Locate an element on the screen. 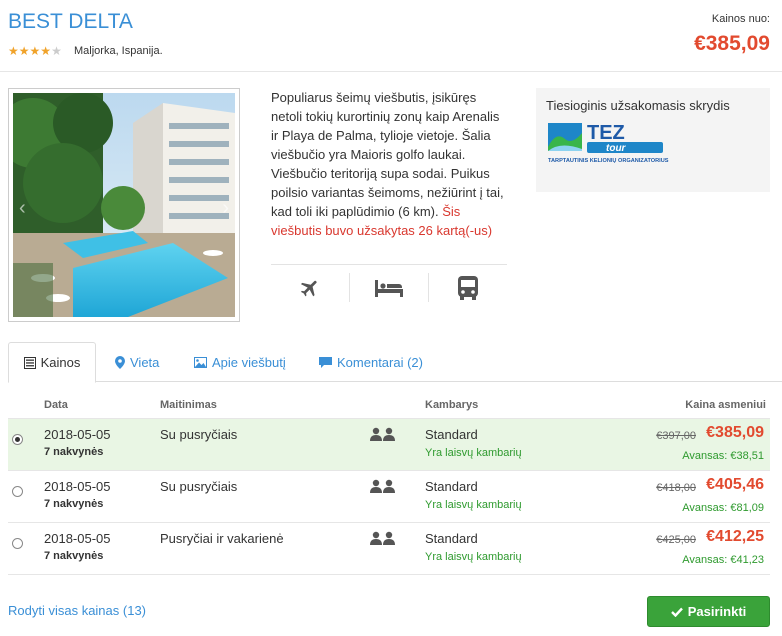 The width and height of the screenshot is (782, 636). price-label: Kainos nuo: is located at coordinates (740, 19).